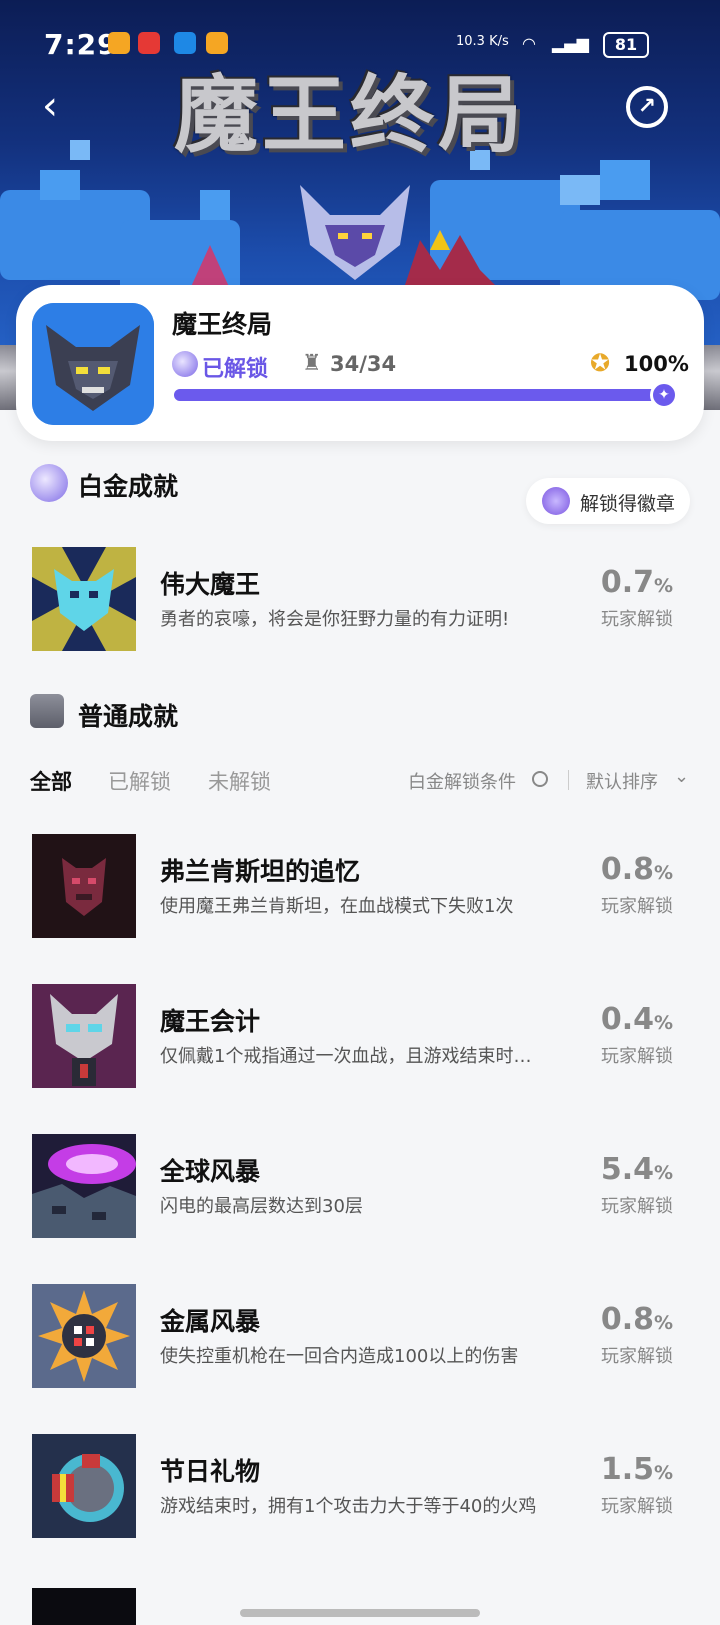 The width and height of the screenshot is (720, 1625). I want to click on achievement-filter-bar: 全部 已解锁 未解锁 白金解锁条件 默认排序 ⌄, so click(360, 784).